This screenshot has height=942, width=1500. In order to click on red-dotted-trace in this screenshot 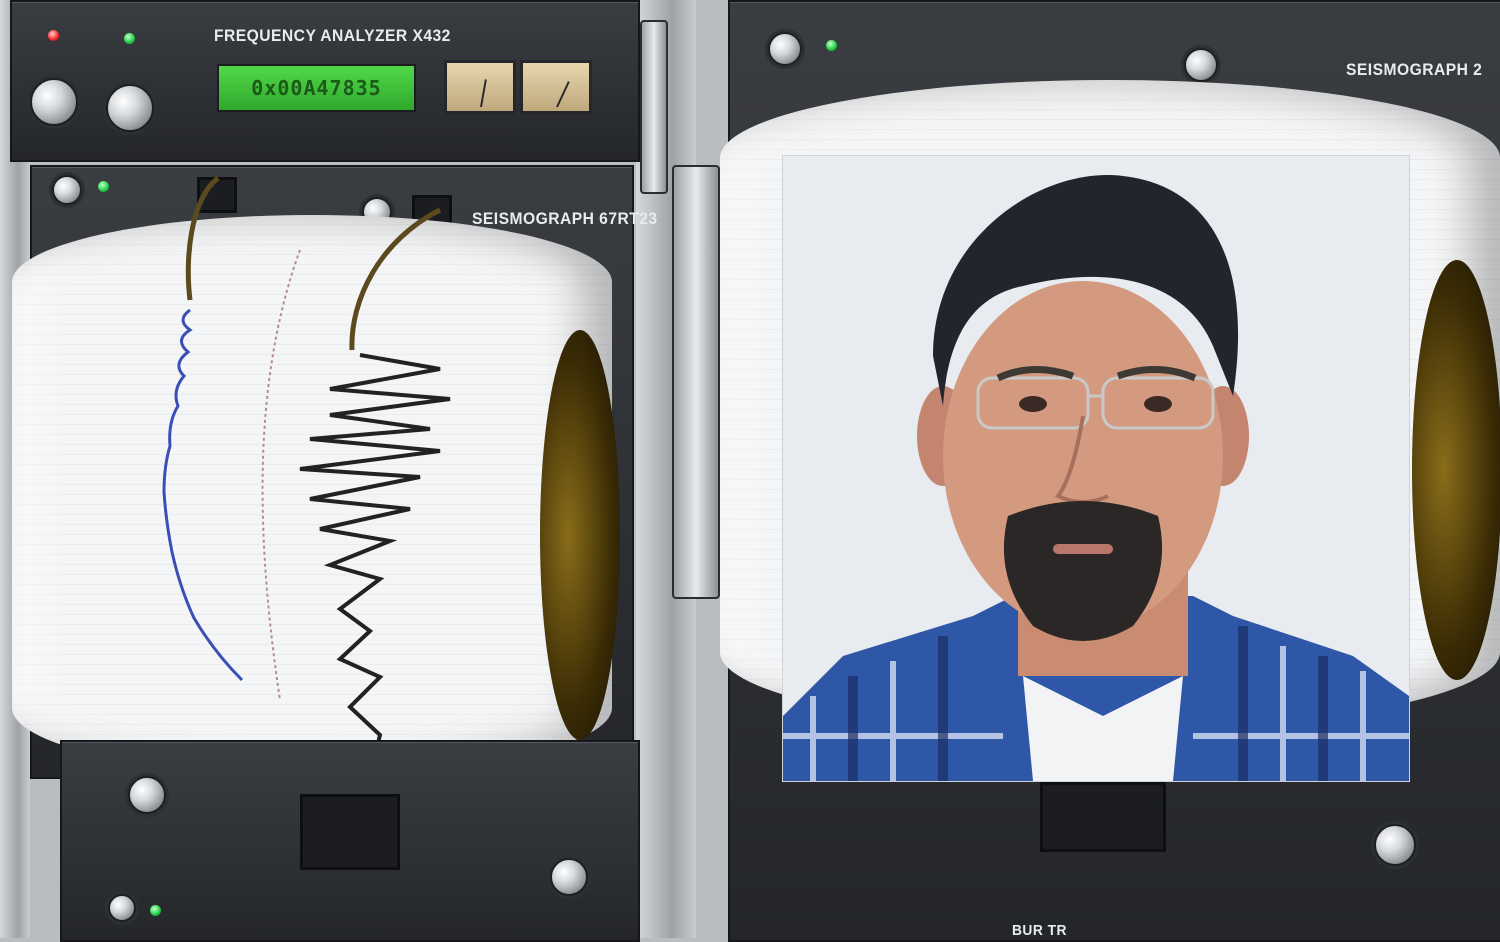, I will do `click(281, 475)`.